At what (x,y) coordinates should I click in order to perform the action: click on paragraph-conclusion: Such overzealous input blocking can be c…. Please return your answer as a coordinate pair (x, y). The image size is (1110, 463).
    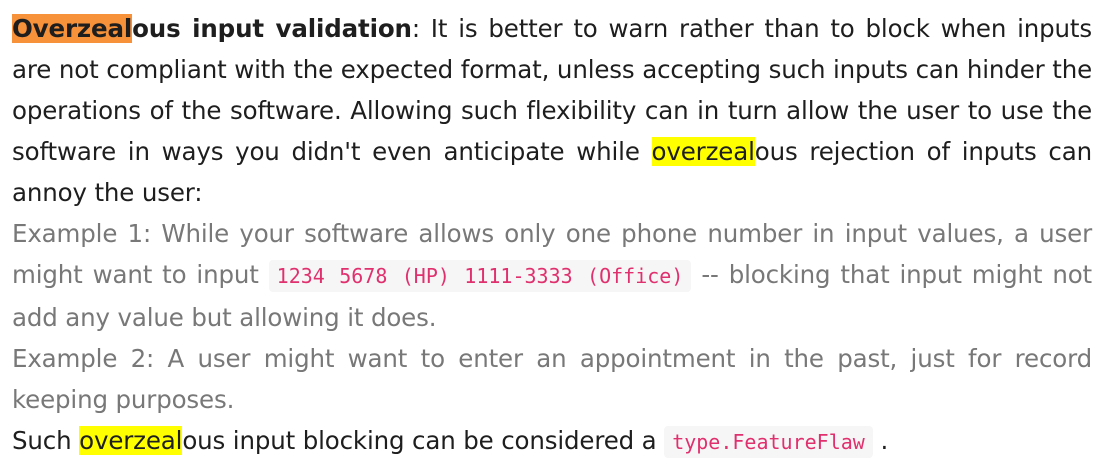
    Looking at the image, I should click on (552, 441).